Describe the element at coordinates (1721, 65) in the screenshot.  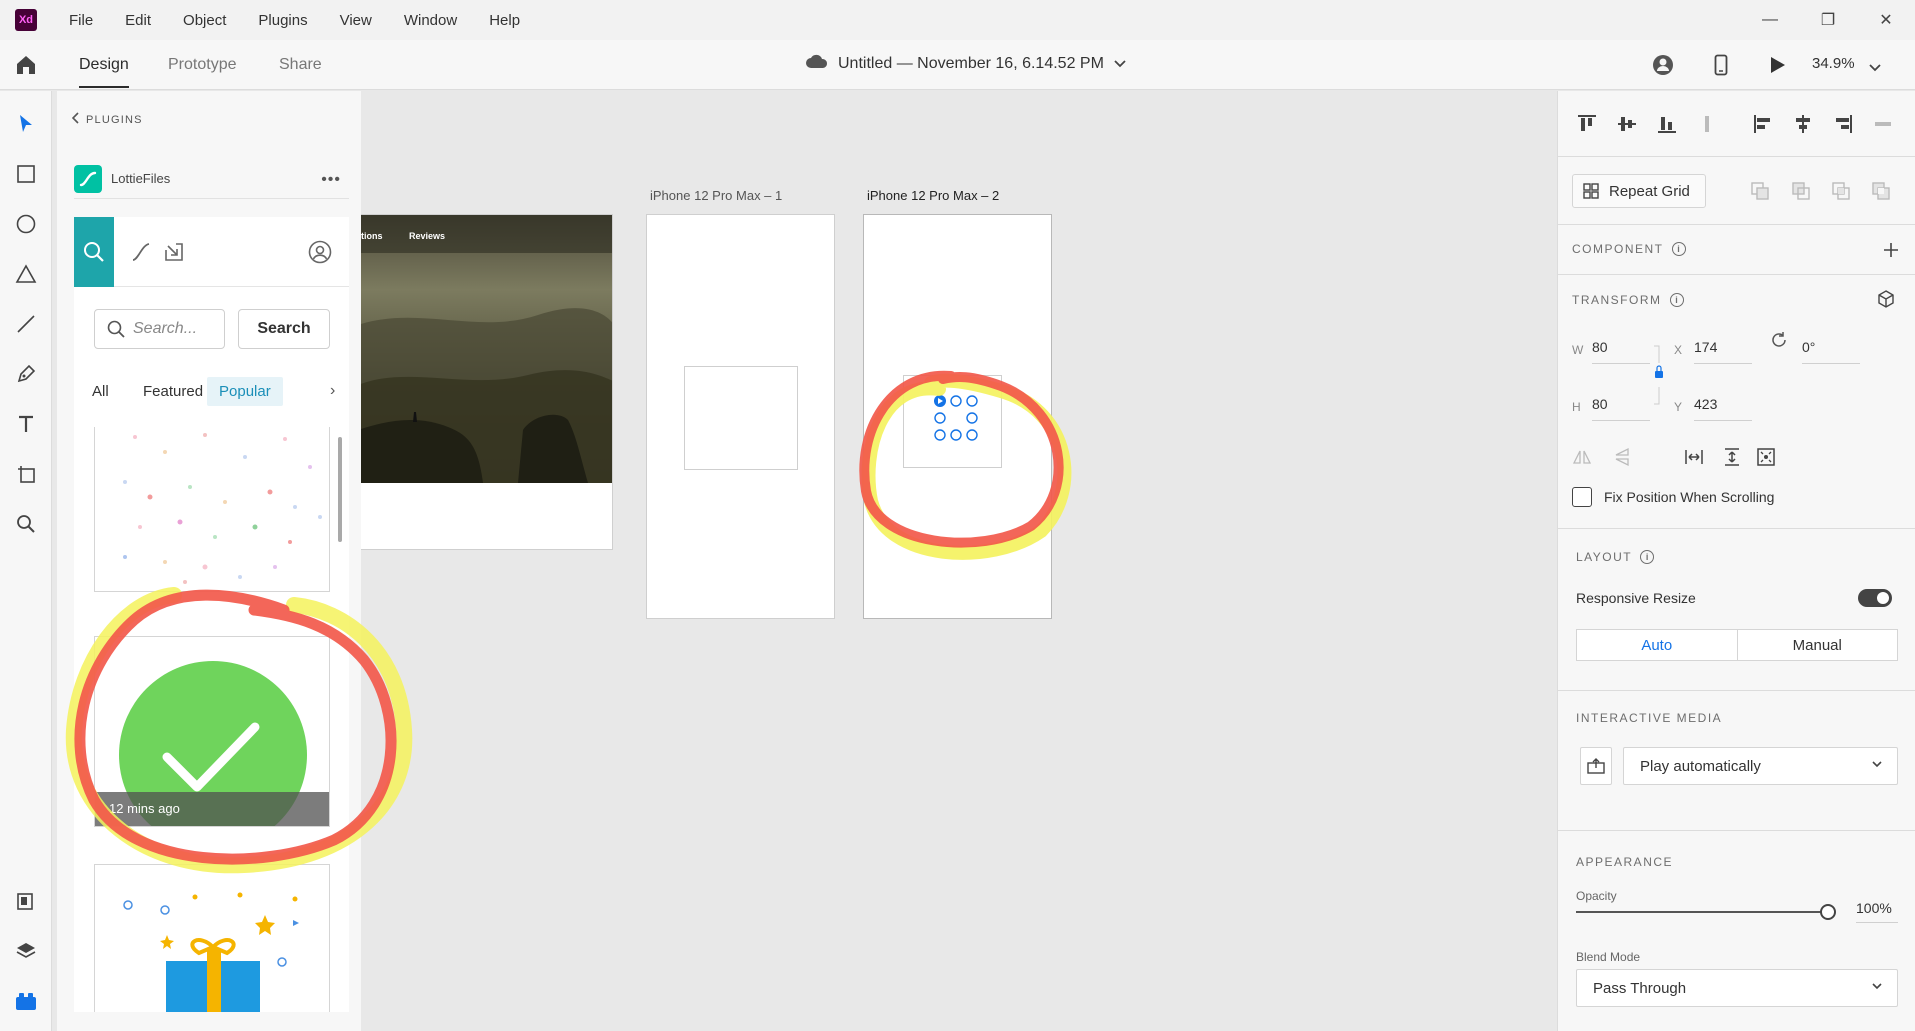
I see `device-preview-icon` at that location.